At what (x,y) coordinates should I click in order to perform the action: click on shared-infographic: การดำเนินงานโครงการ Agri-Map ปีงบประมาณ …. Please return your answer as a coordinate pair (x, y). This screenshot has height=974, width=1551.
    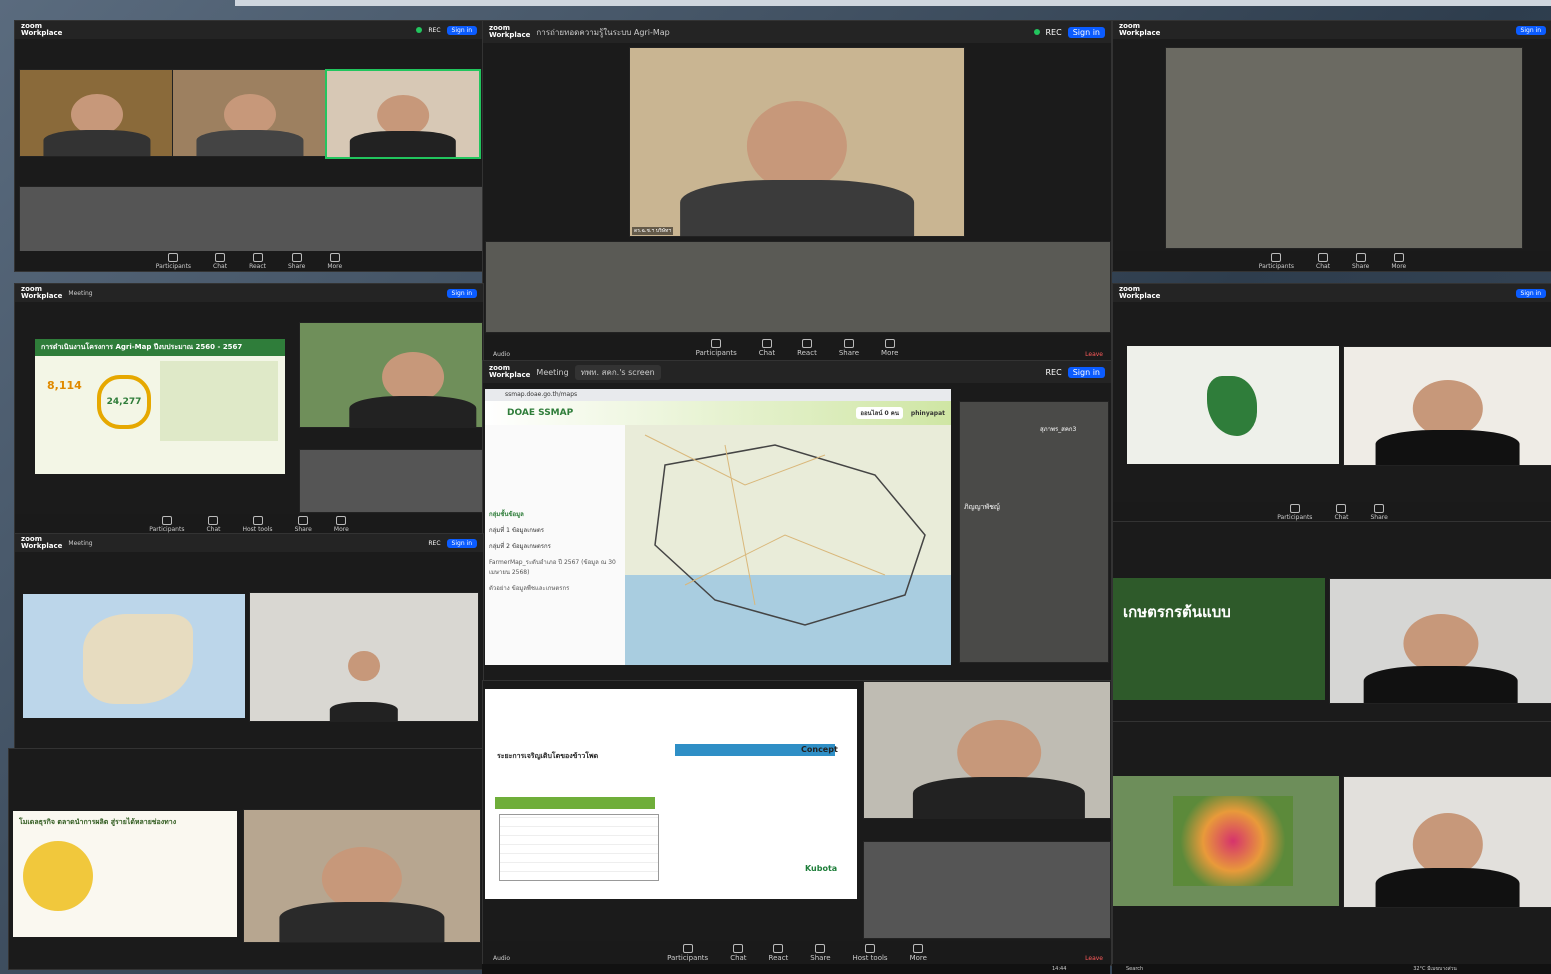
    Looking at the image, I should click on (160, 406).